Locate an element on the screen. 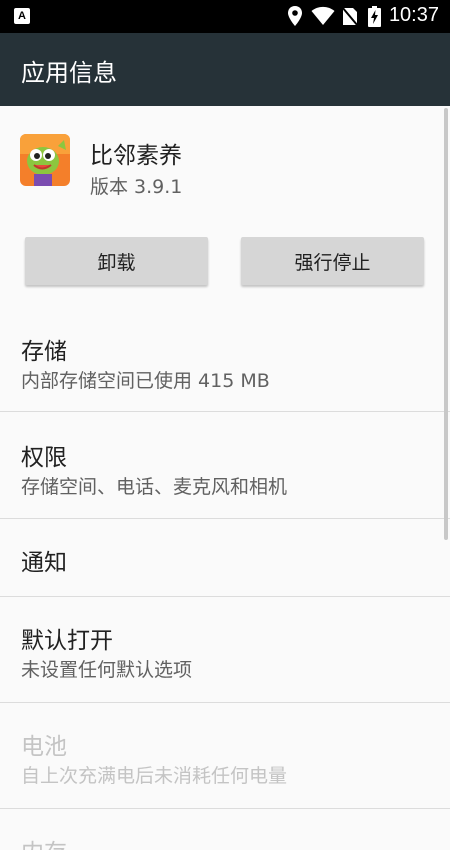  permissions-title: 权限 is located at coordinates (44, 458).